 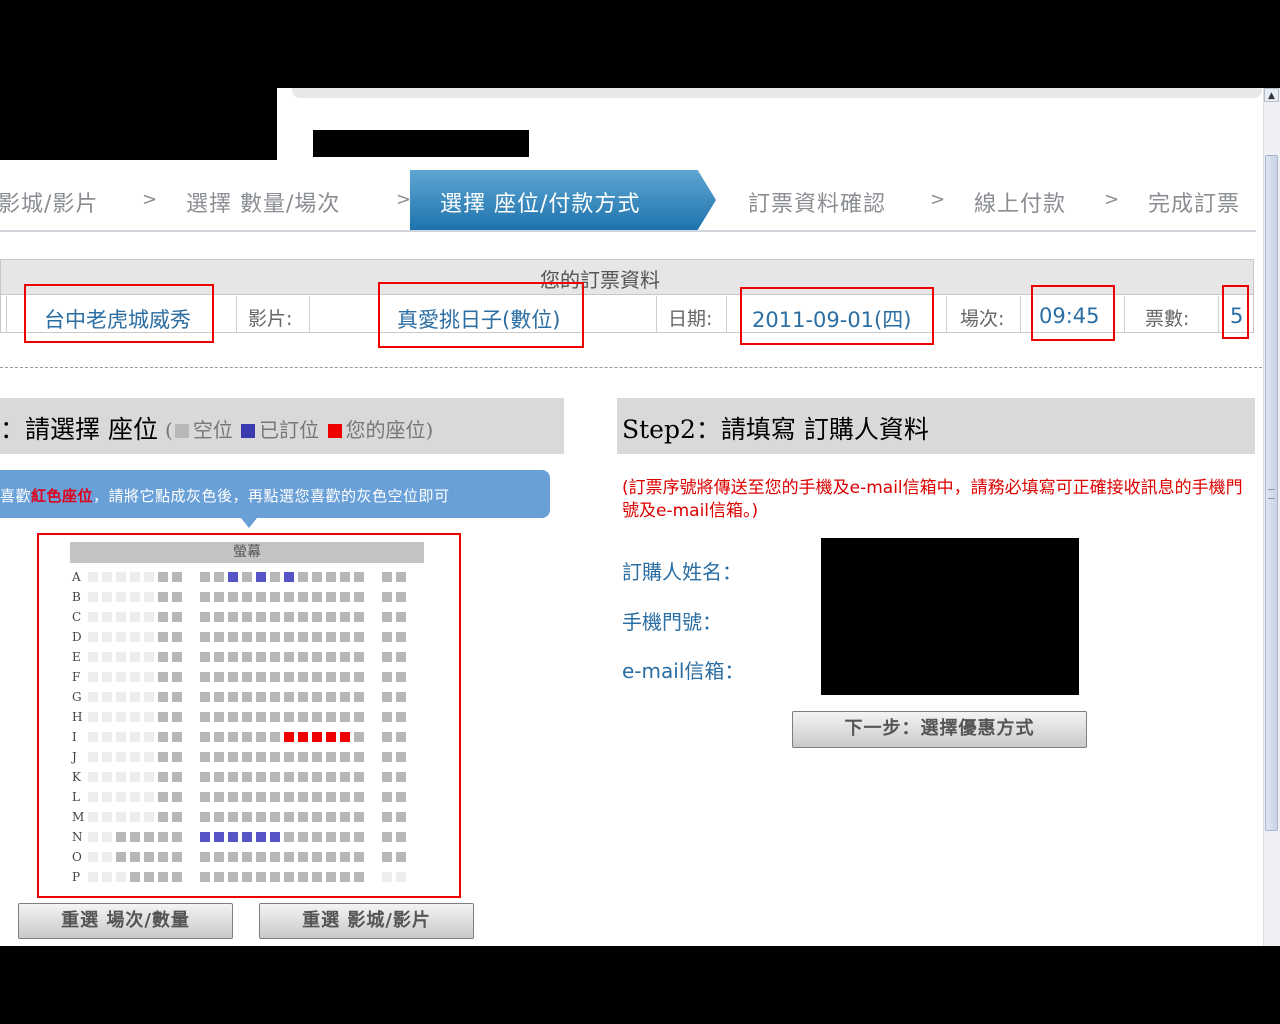 I want to click on redacted-input-fields, so click(x=950, y=616).